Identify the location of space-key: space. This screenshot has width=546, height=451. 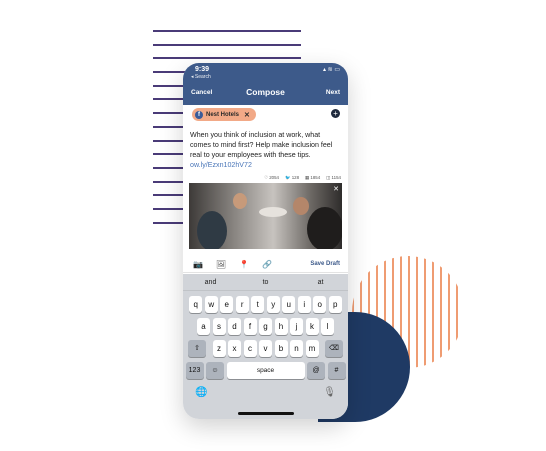
(265, 370).